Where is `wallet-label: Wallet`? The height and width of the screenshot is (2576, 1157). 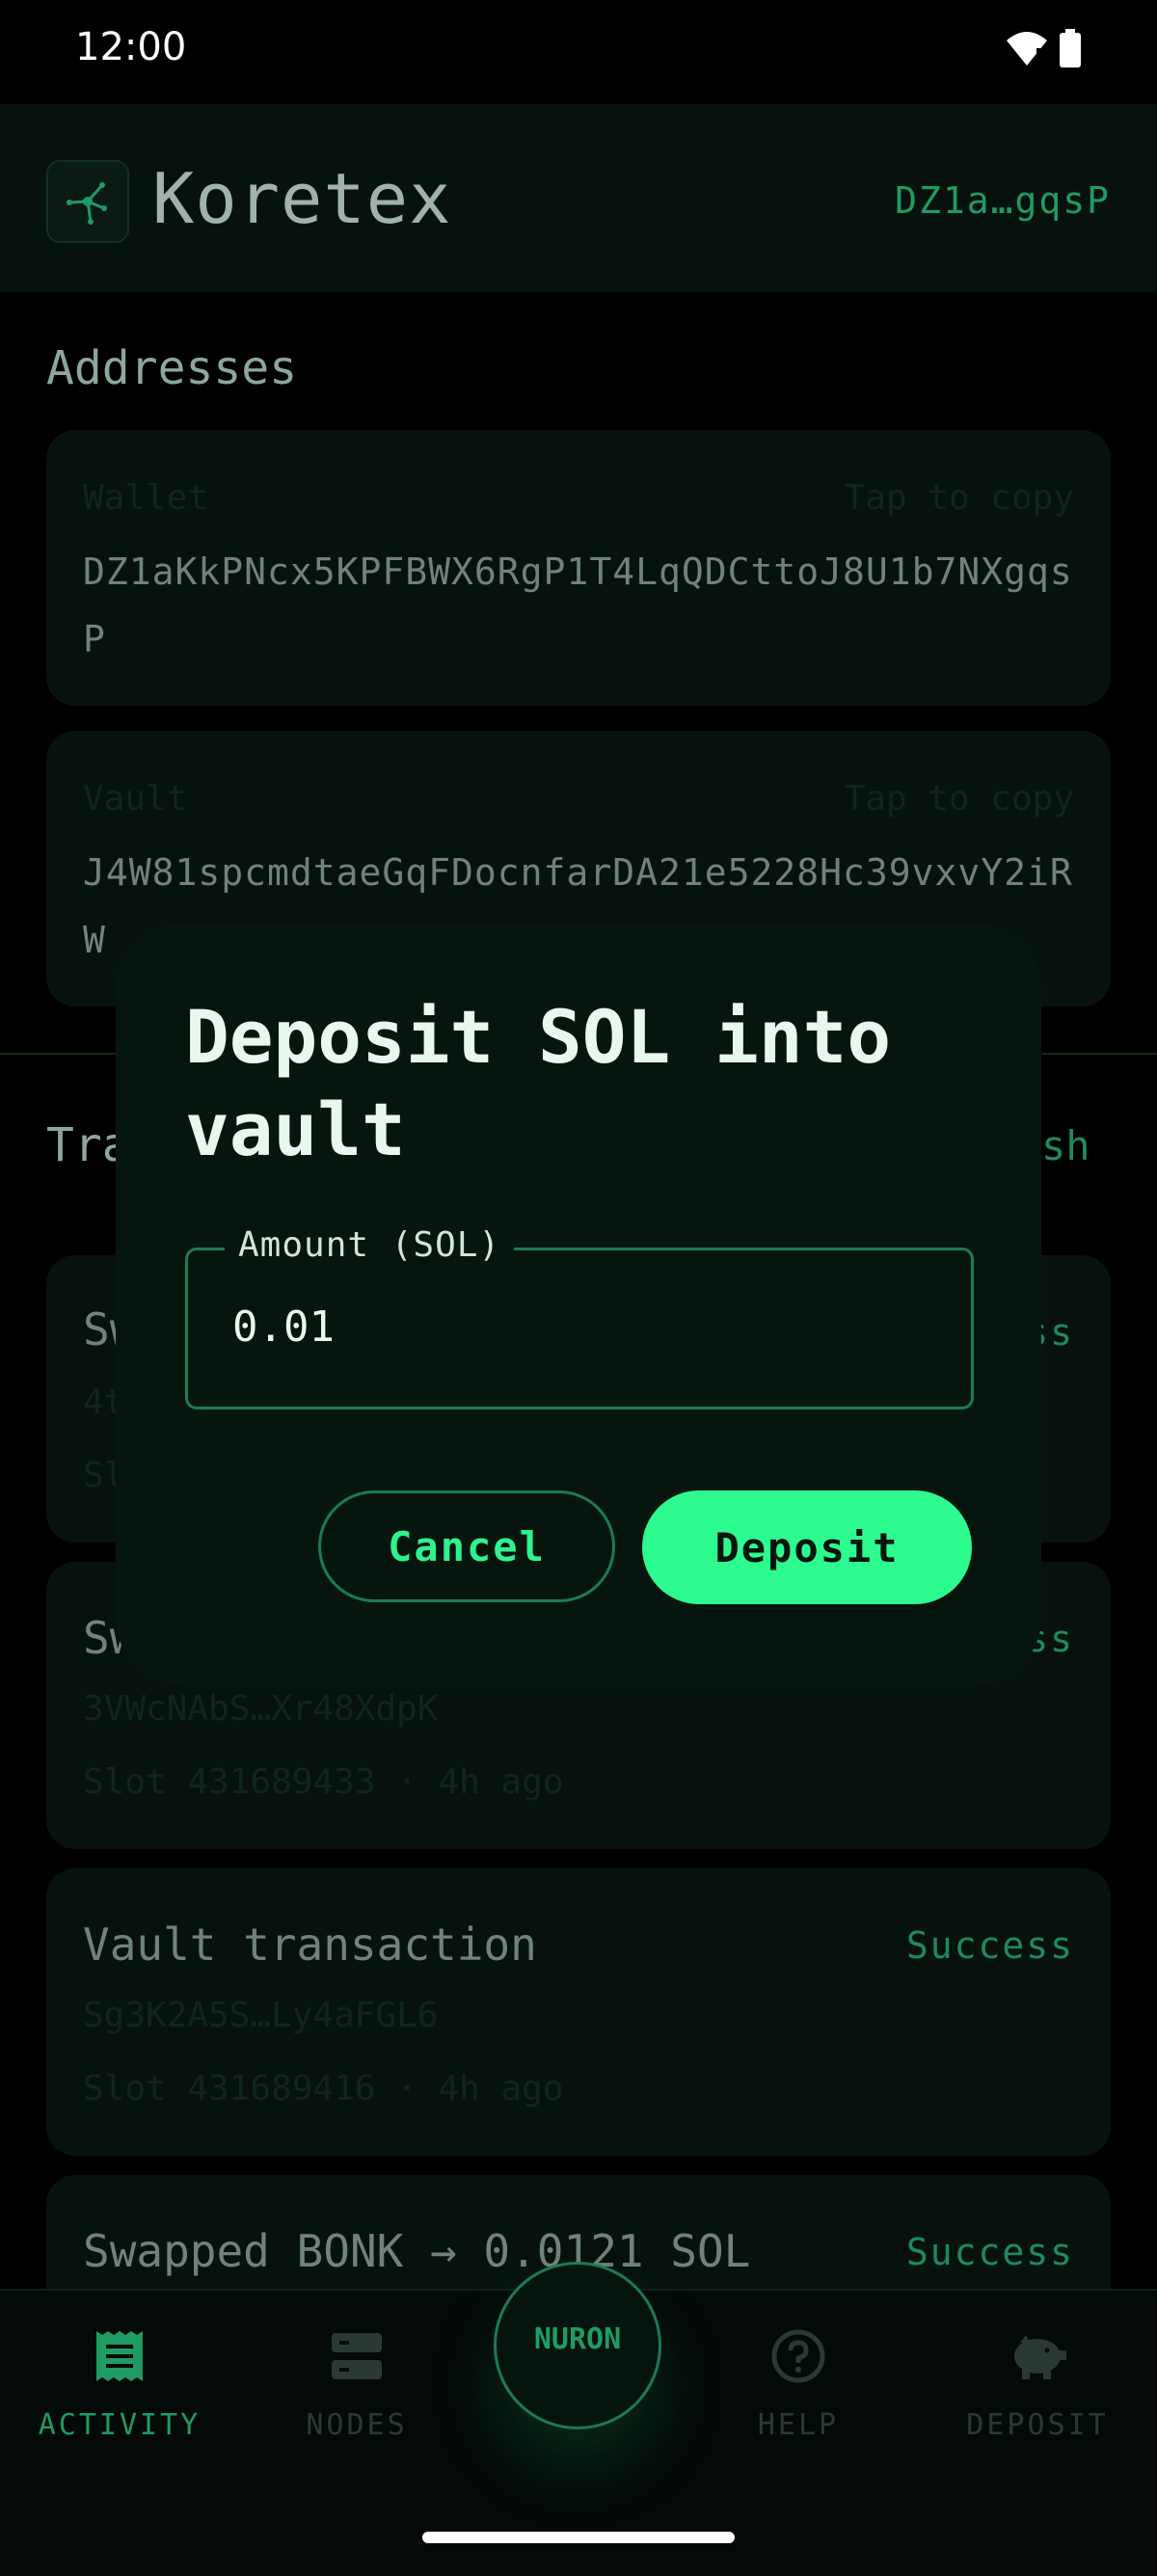 wallet-label: Wallet is located at coordinates (146, 498).